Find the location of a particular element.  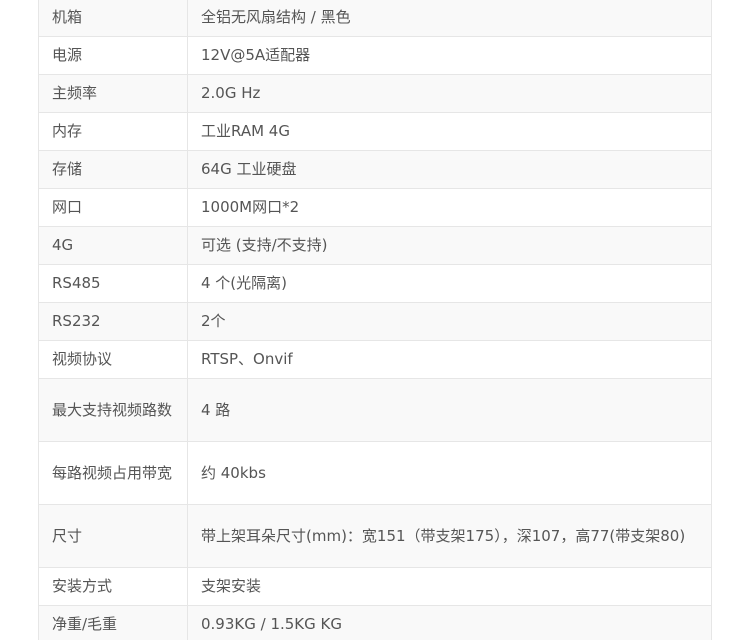

spec-row-storage: 存储 64G 工业硬盘 is located at coordinates (375, 169).